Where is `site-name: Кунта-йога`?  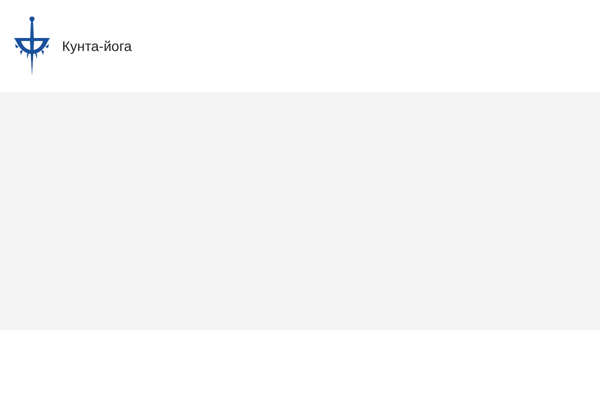
site-name: Кунта-йога is located at coordinates (97, 46).